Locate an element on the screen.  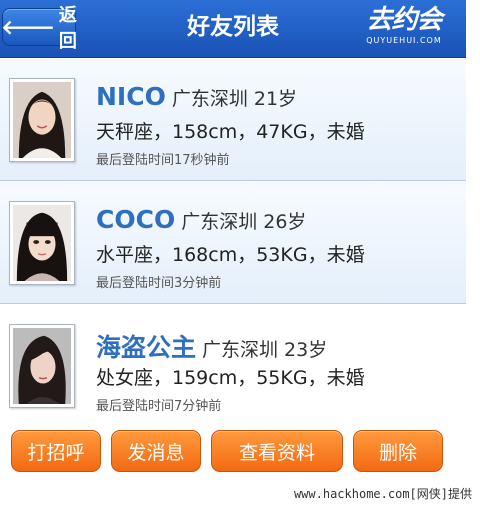
friend-location-age: 广东深圳 21岁 is located at coordinates (234, 99).